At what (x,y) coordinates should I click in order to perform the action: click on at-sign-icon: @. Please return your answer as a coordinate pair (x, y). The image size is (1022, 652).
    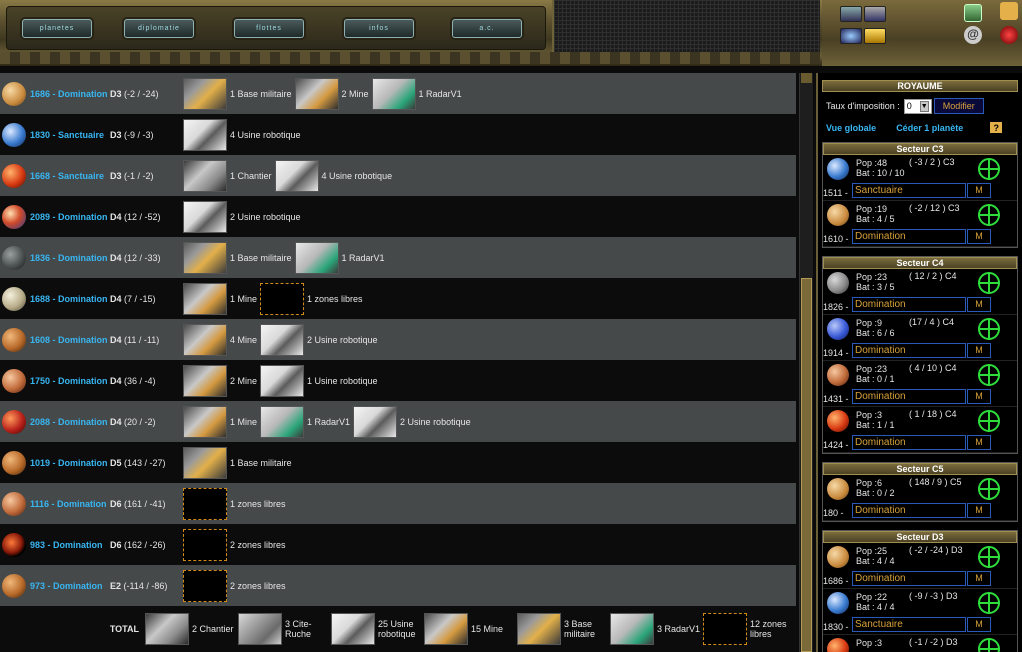
    Looking at the image, I should click on (973, 35).